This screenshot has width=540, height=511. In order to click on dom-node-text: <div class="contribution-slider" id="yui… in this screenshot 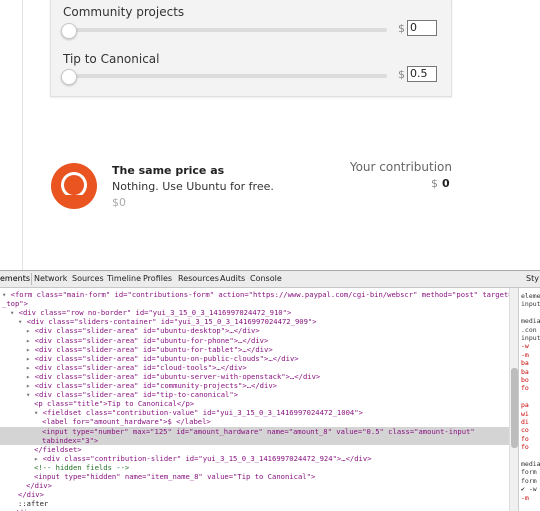, I will do `click(207, 458)`.